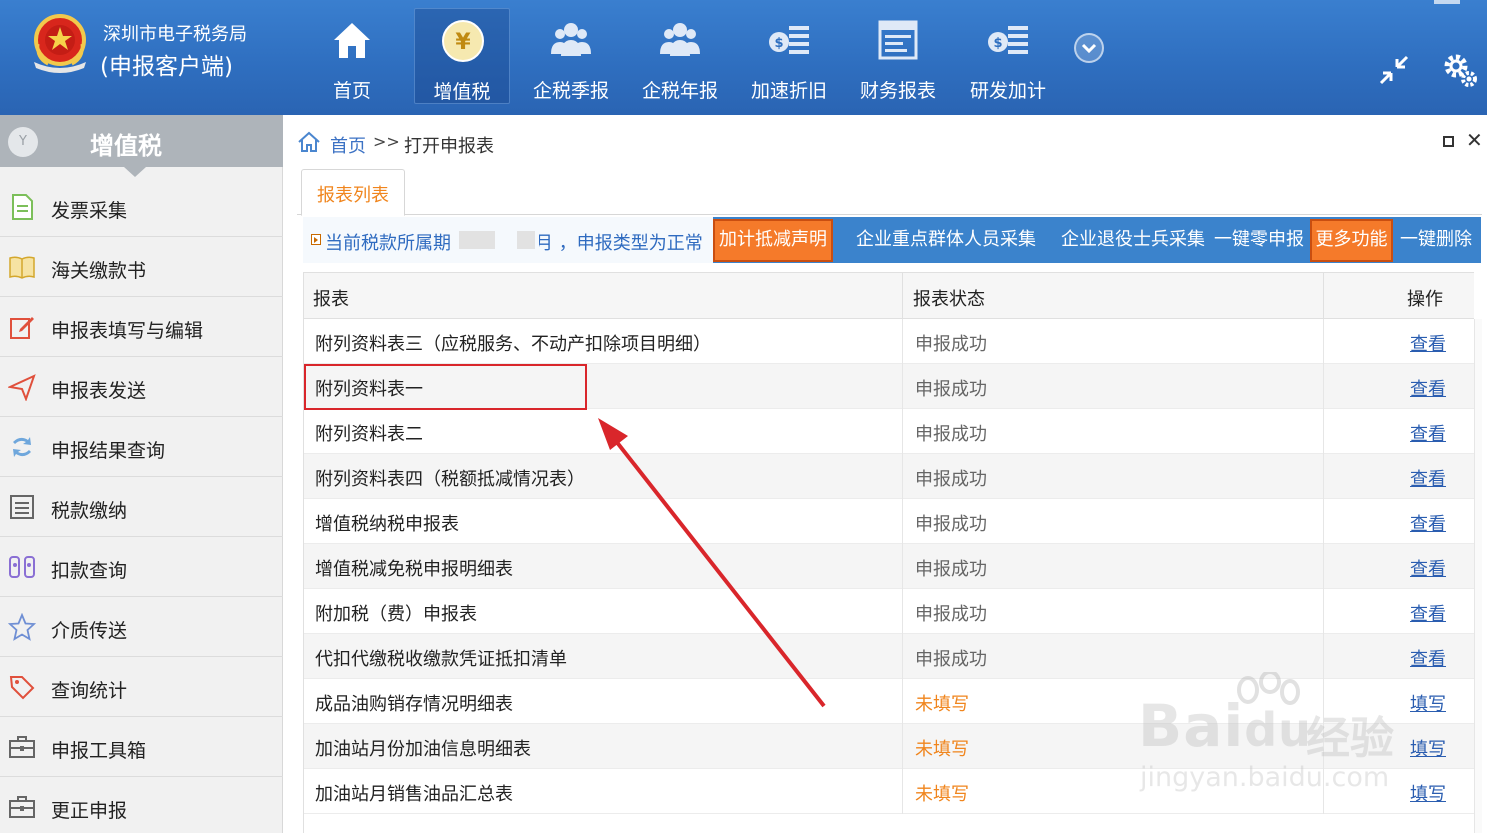 Image resolution: width=1487 pixels, height=833 pixels. What do you see at coordinates (679, 91) in the screenshot?
I see `nav-label: 企税年报` at bounding box center [679, 91].